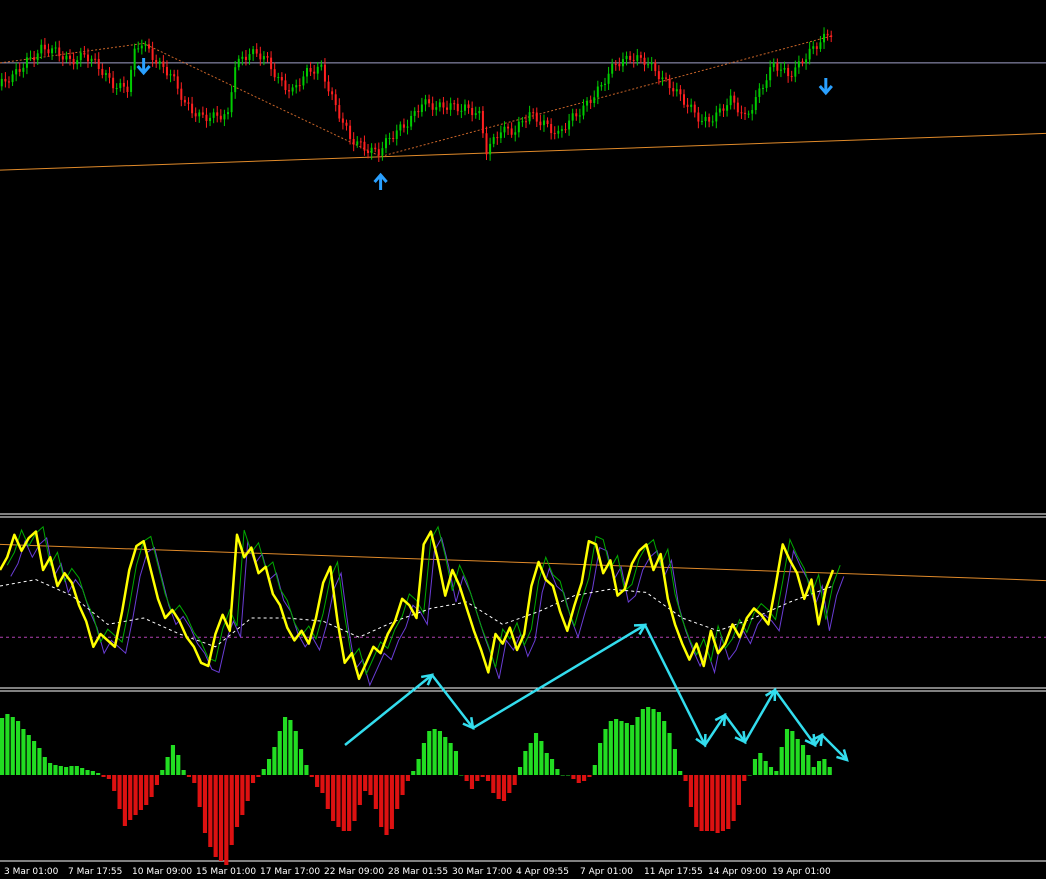 Image resolution: width=1046 pixels, height=879 pixels. What do you see at coordinates (416, 786) in the screenshot?
I see `histogram-panel` at bounding box center [416, 786].